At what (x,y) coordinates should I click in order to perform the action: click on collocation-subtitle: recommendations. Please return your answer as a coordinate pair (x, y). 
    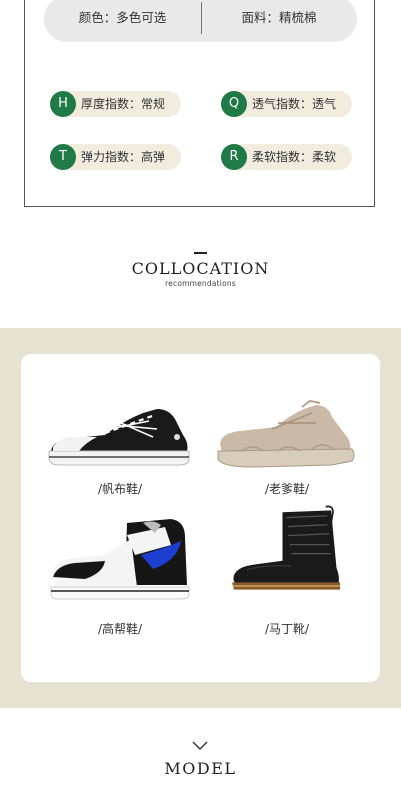
    Looking at the image, I should click on (200, 283).